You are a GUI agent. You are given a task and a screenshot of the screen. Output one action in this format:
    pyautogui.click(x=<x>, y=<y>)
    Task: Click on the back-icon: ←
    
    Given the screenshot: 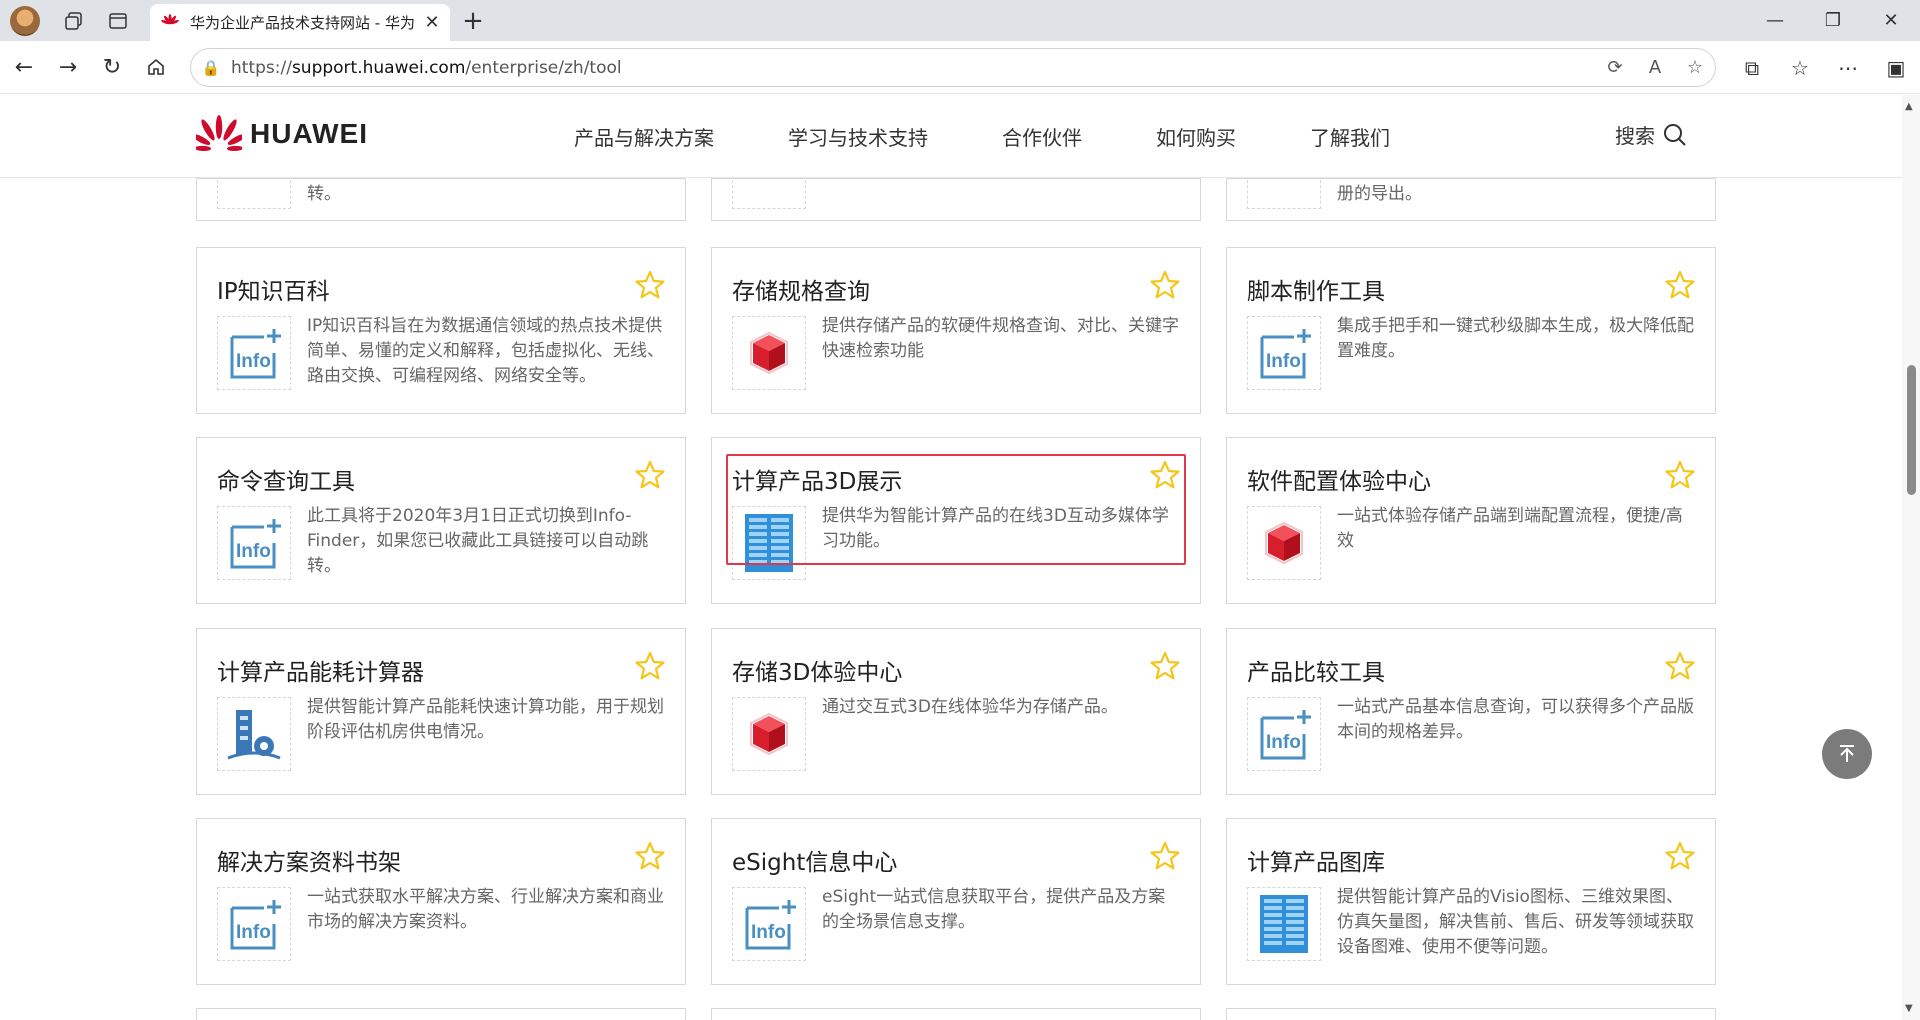 What is the action you would take?
    pyautogui.click(x=24, y=67)
    